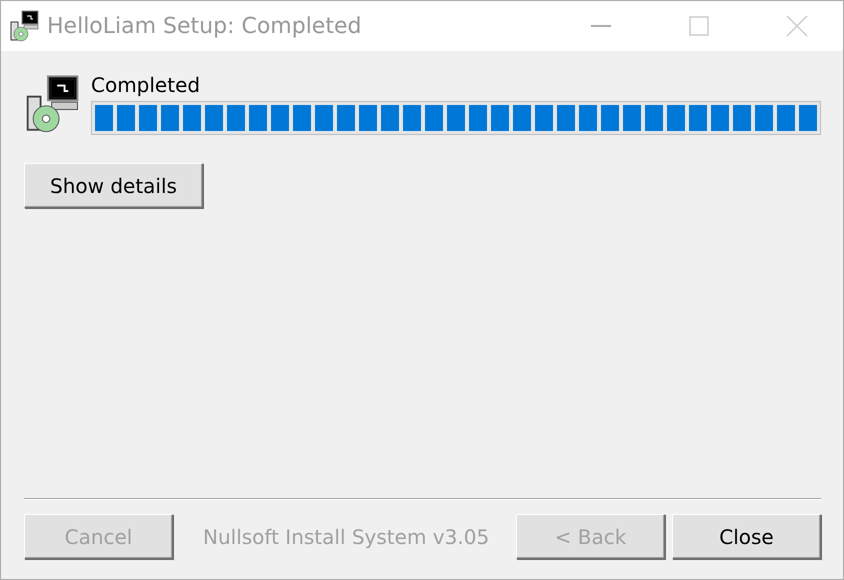  I want to click on installer-icon, so click(25, 26).